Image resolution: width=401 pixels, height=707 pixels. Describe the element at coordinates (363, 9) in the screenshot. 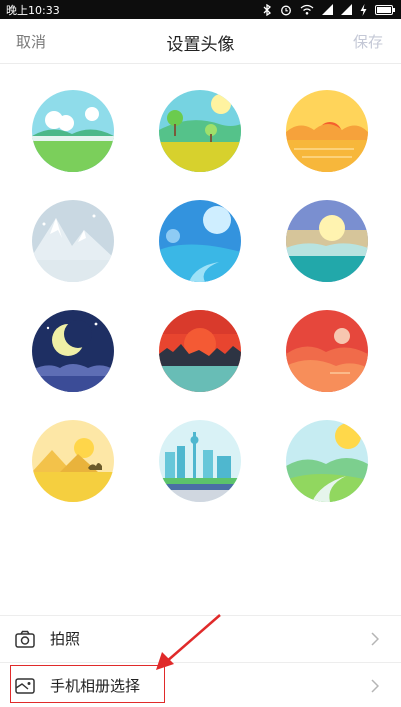

I see `charging-icon` at that location.